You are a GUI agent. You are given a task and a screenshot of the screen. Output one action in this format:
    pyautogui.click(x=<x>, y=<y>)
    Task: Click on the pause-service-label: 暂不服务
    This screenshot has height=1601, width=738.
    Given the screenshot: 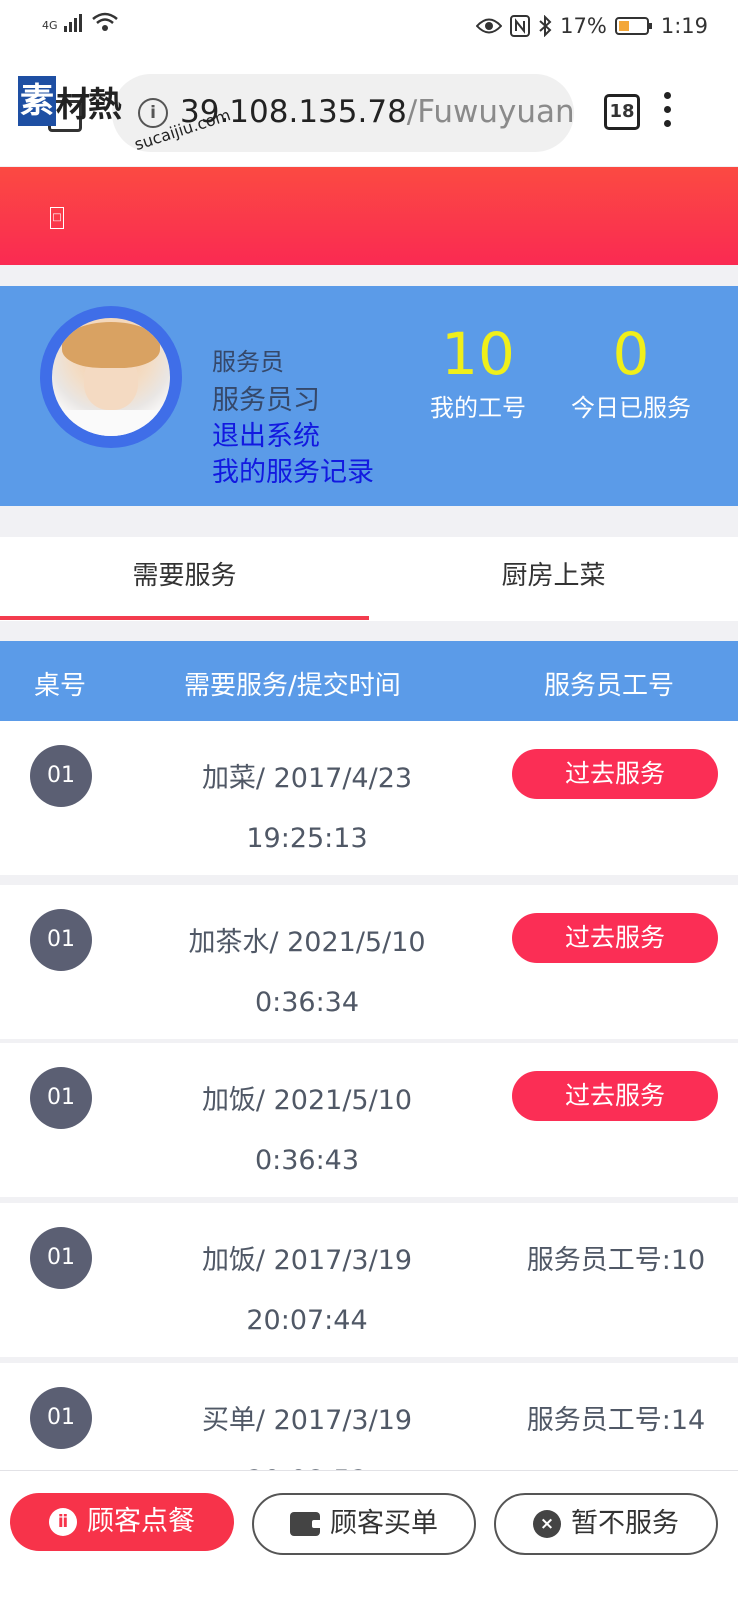 What is the action you would take?
    pyautogui.click(x=625, y=1523)
    